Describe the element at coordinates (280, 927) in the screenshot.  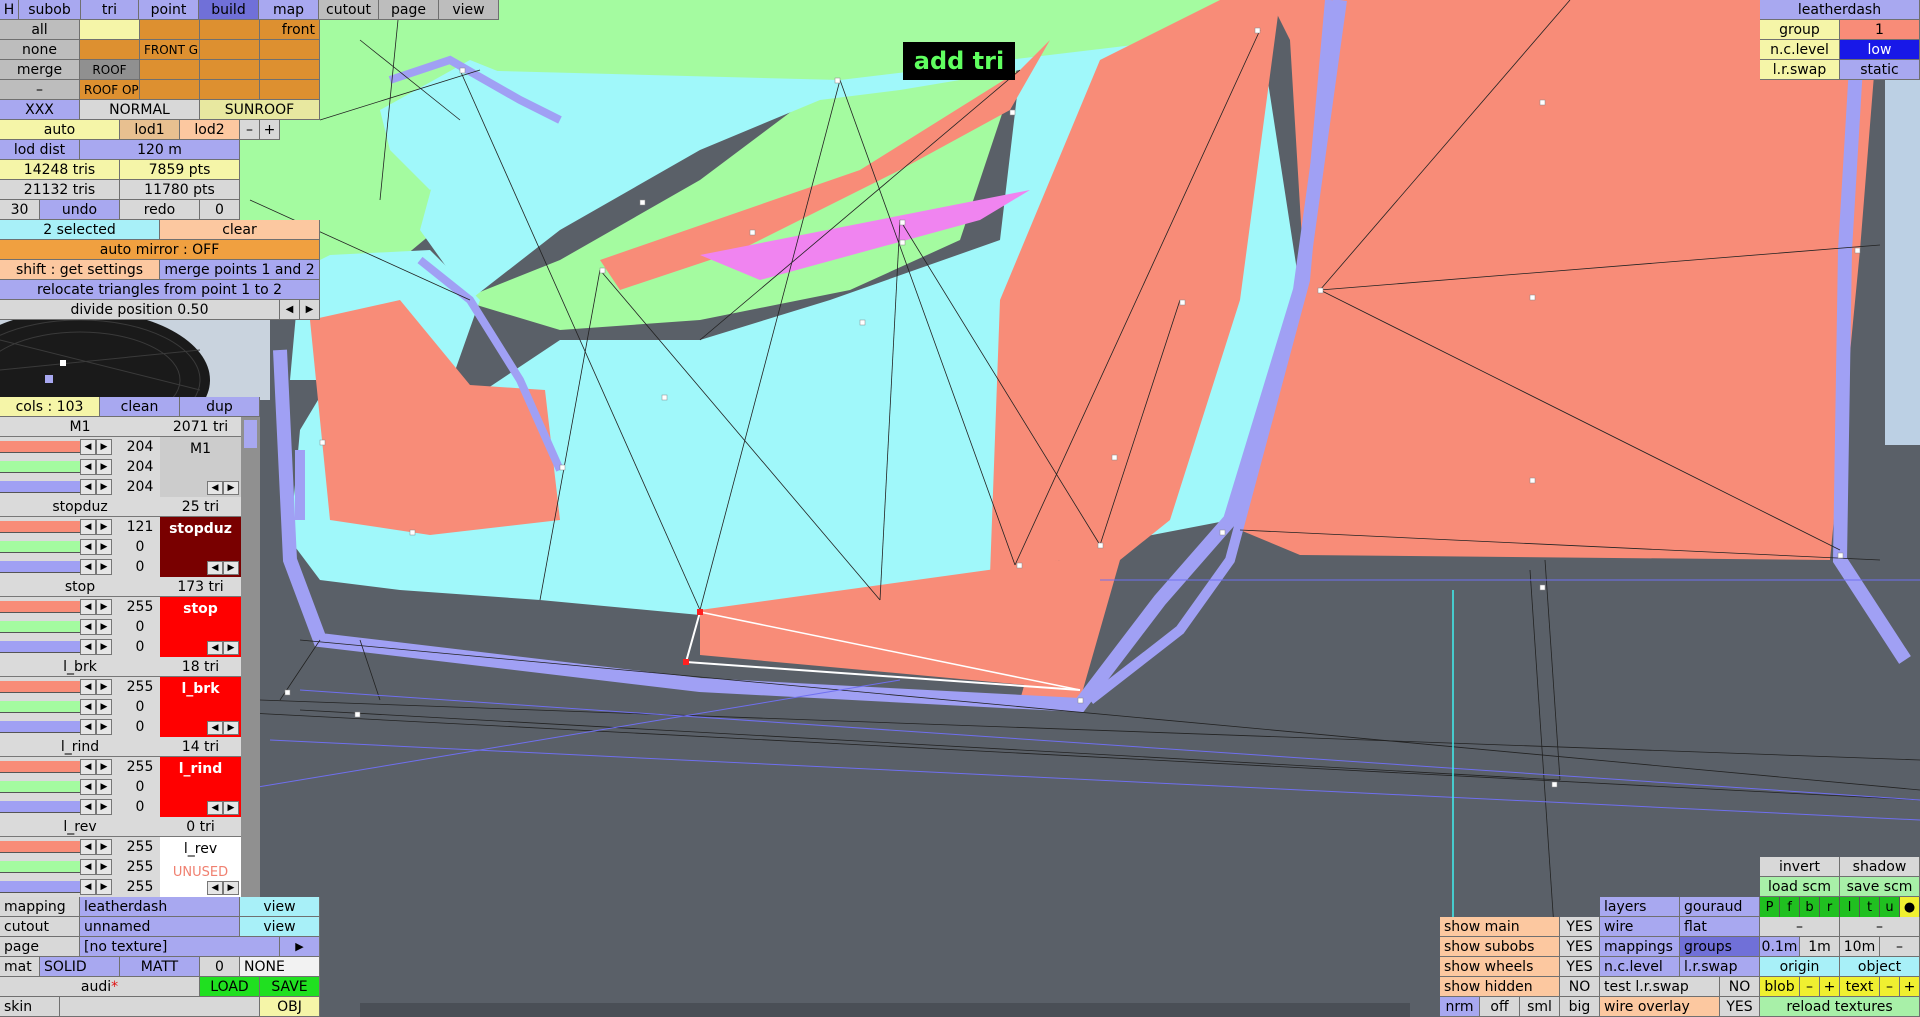
I see `cutout-view-button: view` at that location.